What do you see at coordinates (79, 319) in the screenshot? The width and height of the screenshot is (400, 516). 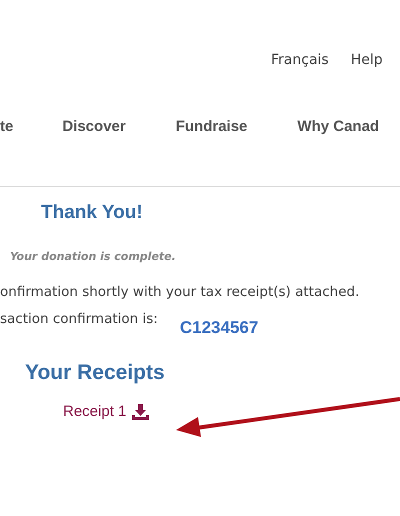 I see `confirmation-label: saction confirmation is:` at bounding box center [79, 319].